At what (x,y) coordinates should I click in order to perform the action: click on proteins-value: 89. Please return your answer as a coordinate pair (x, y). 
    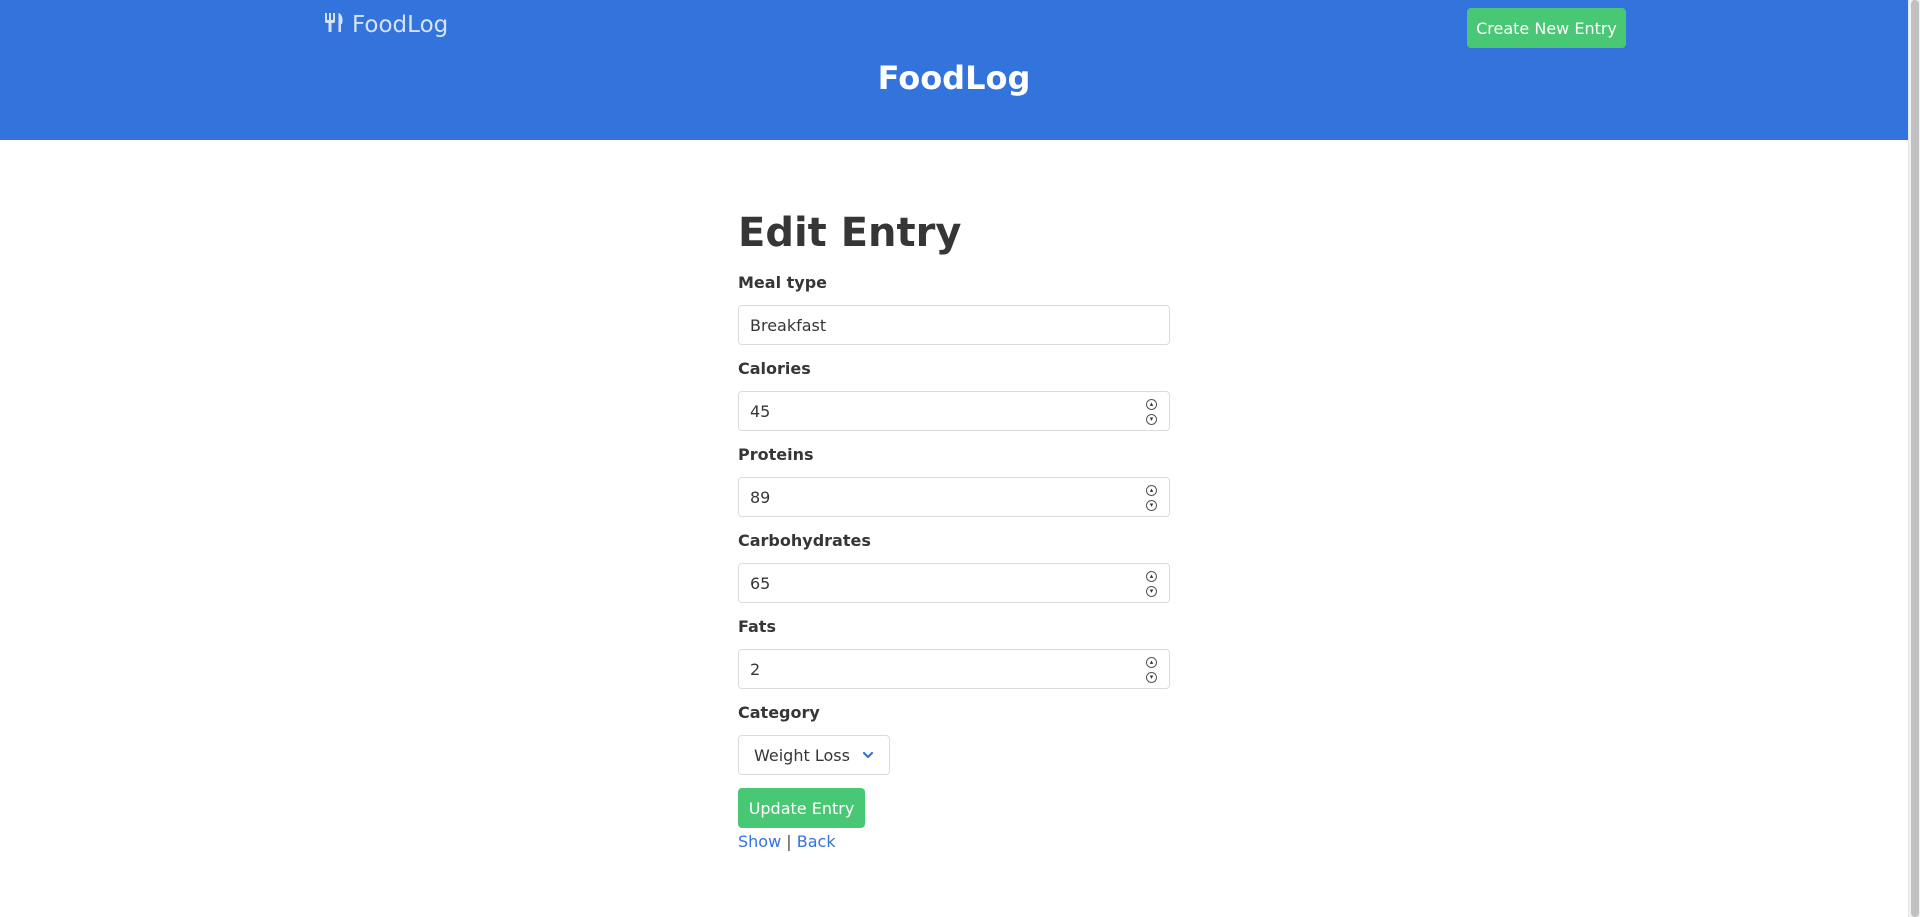
    Looking at the image, I should click on (760, 497).